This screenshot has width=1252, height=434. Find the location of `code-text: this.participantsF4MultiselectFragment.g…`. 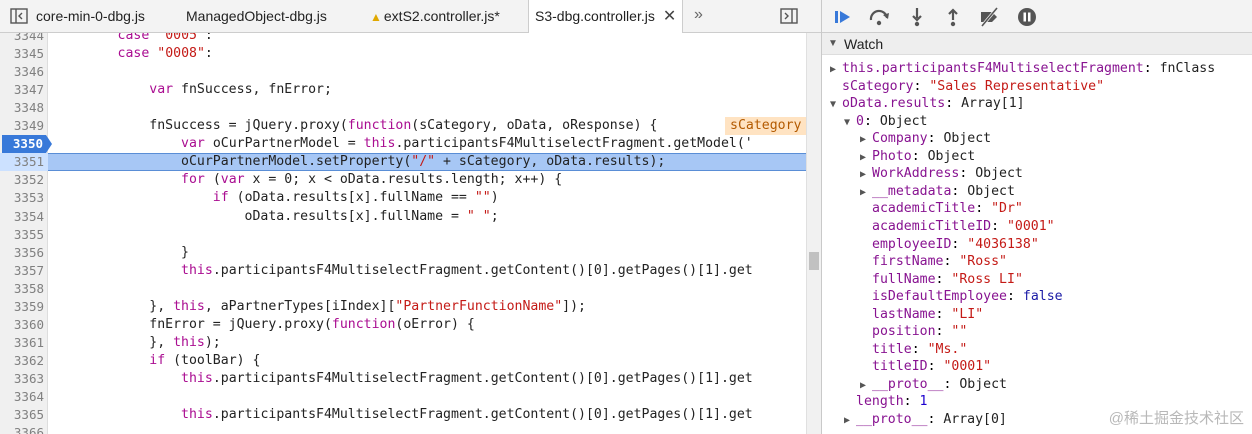

code-text: this.participantsF4MultiselectFragment.g… is located at coordinates (467, 270).